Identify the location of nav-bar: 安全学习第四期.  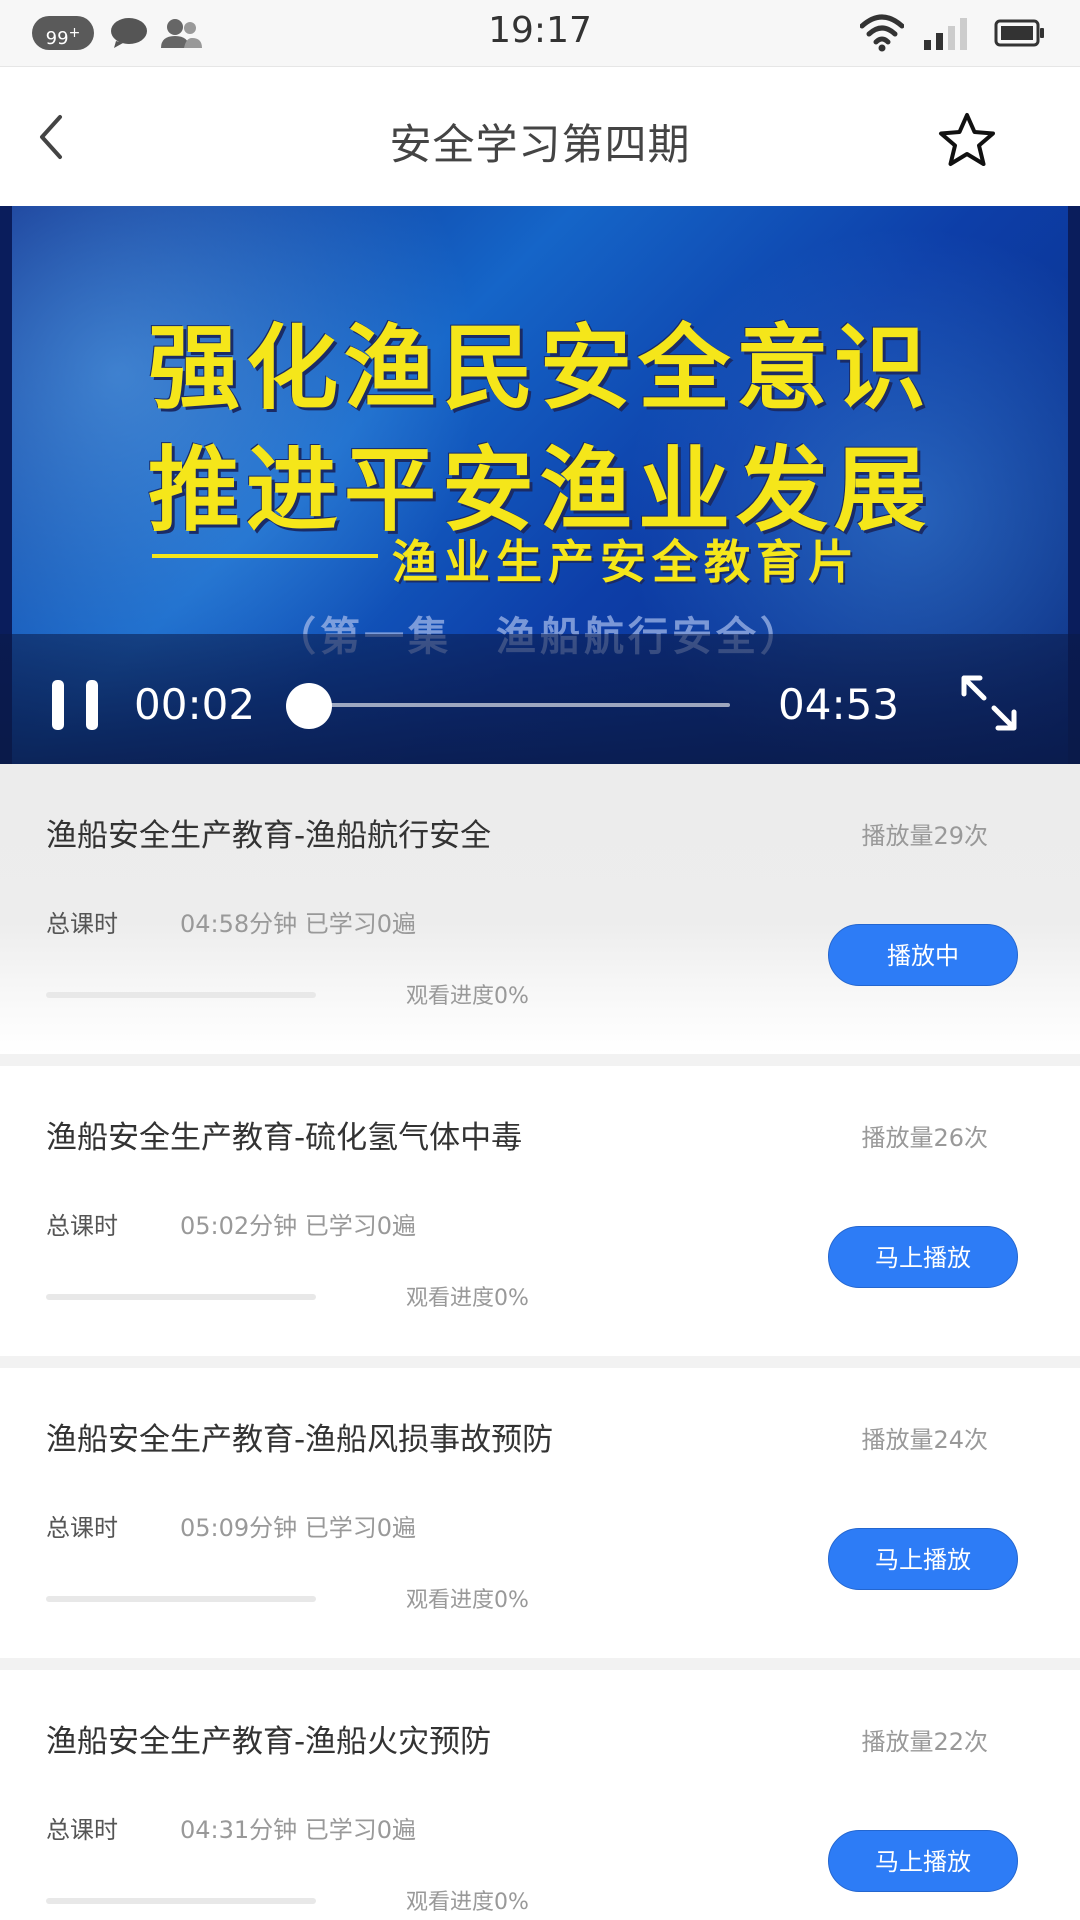
(540, 136).